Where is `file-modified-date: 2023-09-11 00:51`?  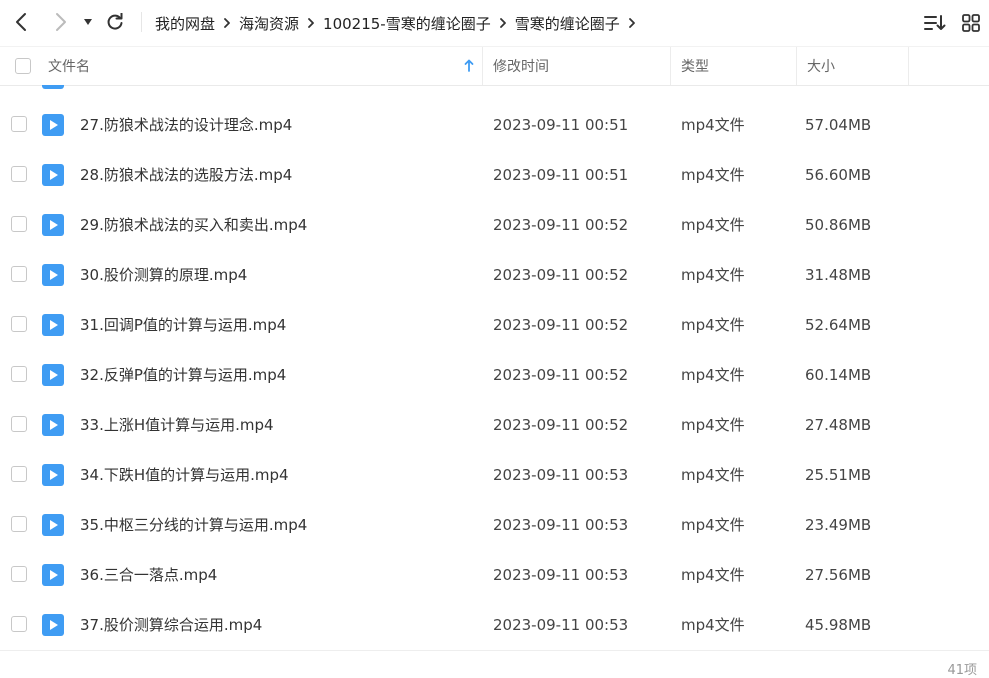 file-modified-date: 2023-09-11 00:51 is located at coordinates (561, 125).